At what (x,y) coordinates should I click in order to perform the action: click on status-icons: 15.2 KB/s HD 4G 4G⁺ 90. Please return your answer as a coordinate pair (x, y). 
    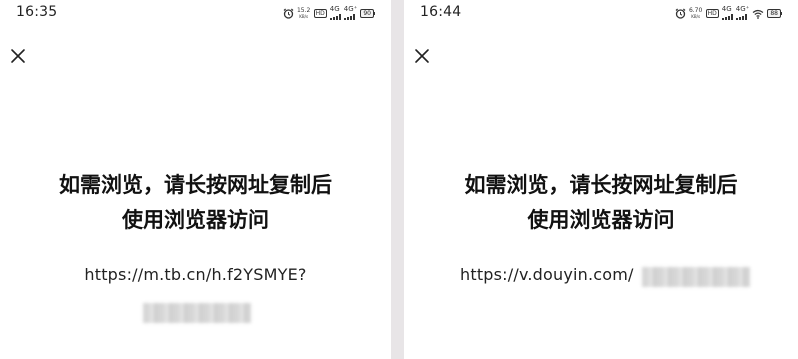
    Looking at the image, I should click on (329, 13).